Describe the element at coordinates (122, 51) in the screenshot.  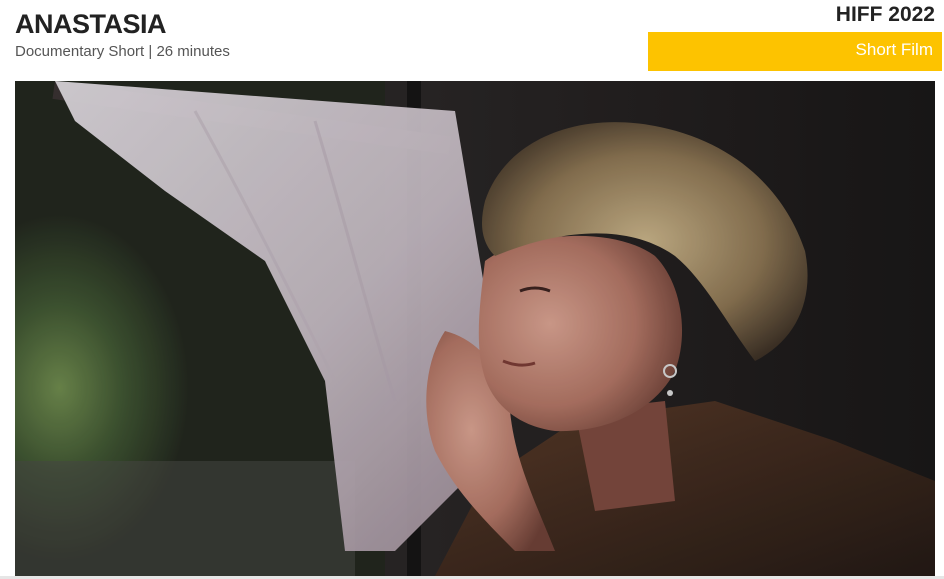
I see `film-meta: Documentary Short | 26 minutes` at that location.